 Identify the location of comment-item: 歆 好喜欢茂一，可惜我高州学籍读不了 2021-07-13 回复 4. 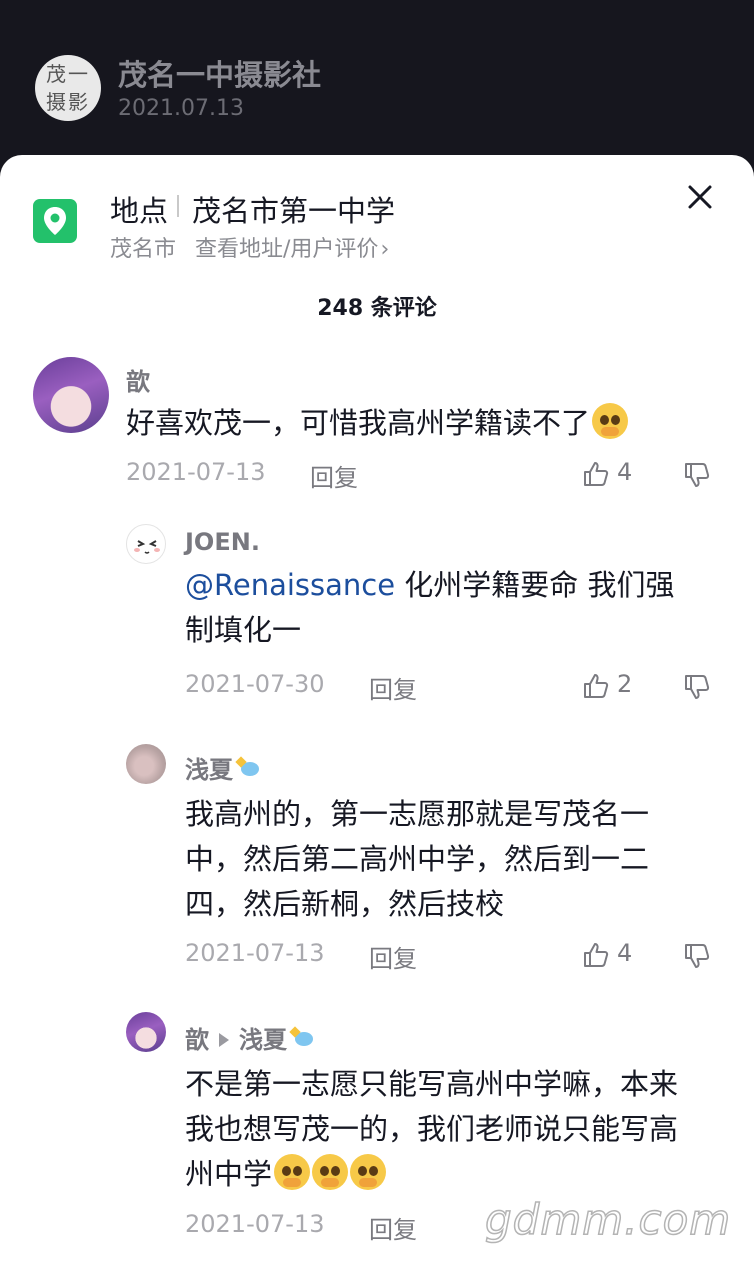
(377, 425).